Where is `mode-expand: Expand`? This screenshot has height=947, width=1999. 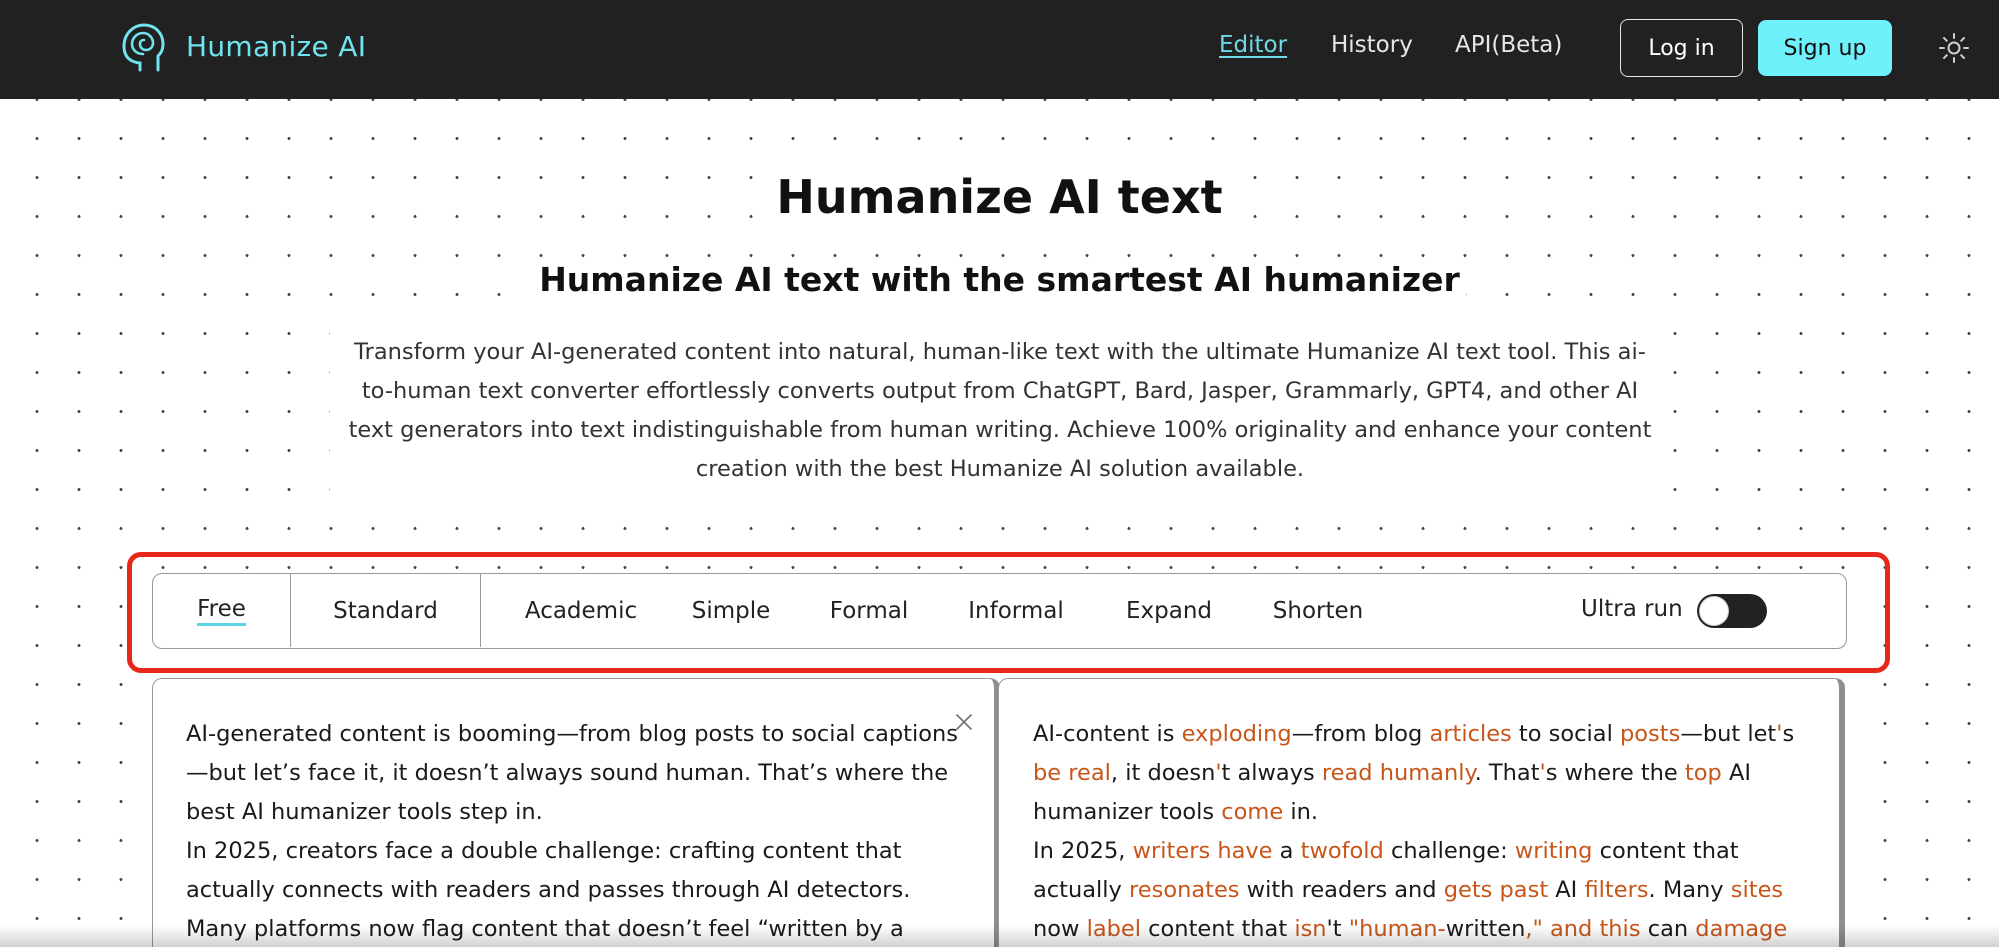
mode-expand: Expand is located at coordinates (1169, 610).